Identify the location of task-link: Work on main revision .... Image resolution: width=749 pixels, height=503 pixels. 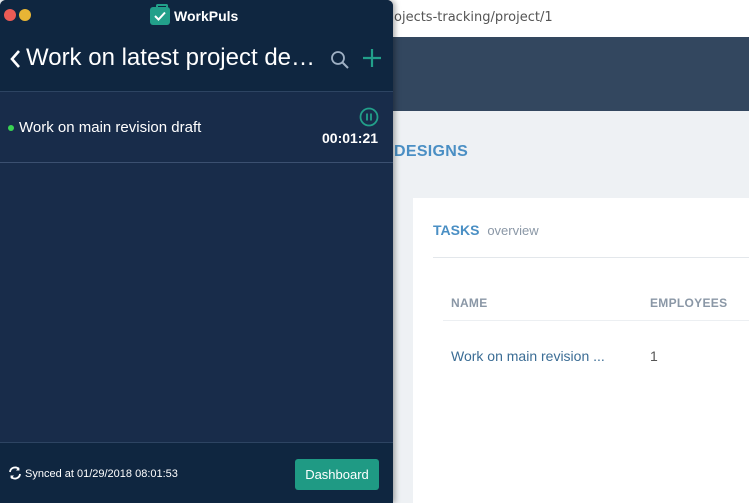
(528, 356).